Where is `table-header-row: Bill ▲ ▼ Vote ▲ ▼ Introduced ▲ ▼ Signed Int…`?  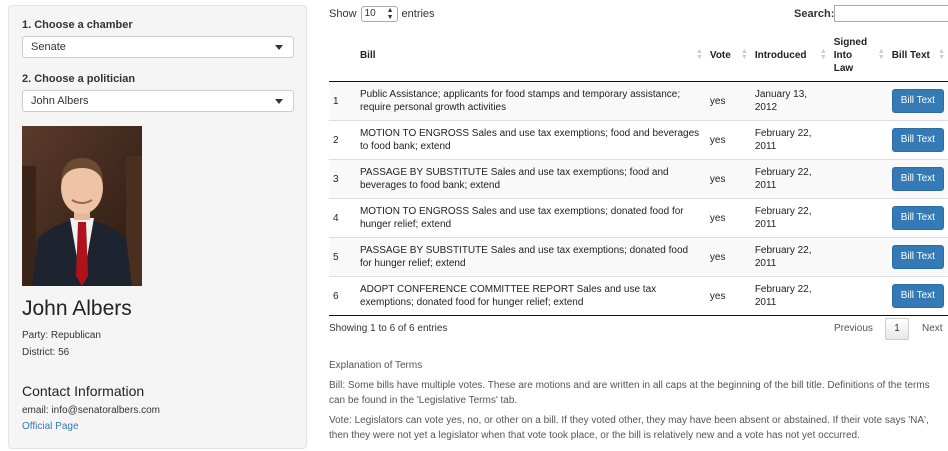
table-header-row: Bill ▲ ▼ Vote ▲ ▼ Introduced ▲ ▼ Signed Int… is located at coordinates (638, 56).